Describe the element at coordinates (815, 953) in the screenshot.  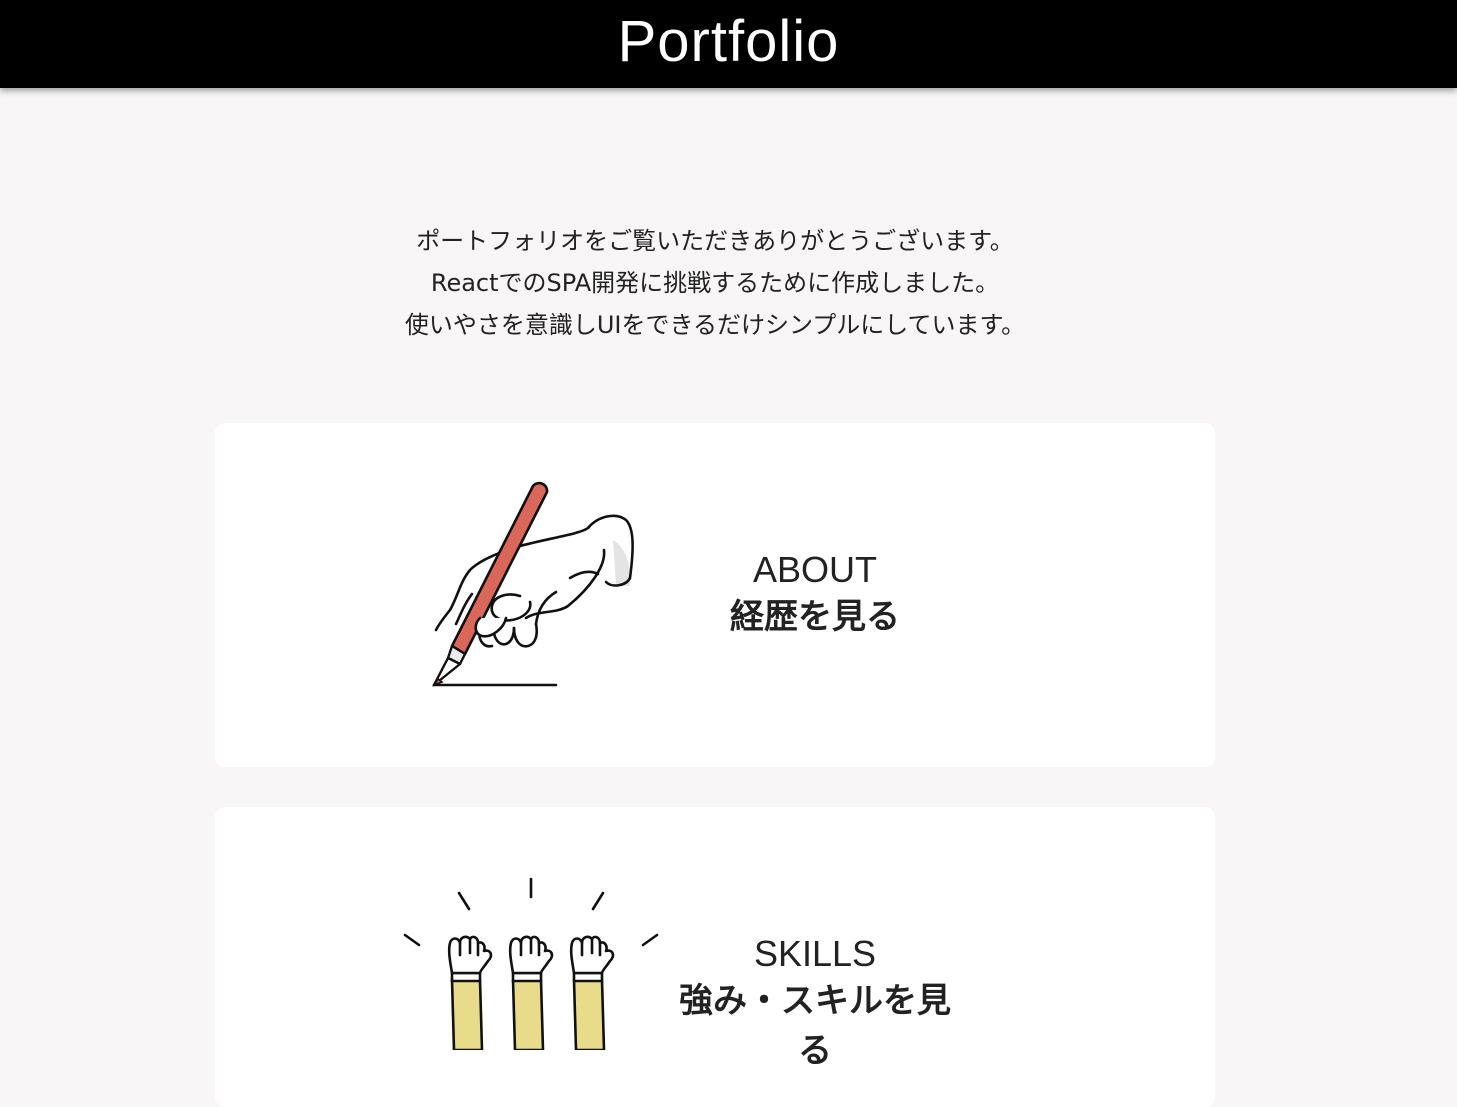
I see `skills-title-en: SKILLS` at that location.